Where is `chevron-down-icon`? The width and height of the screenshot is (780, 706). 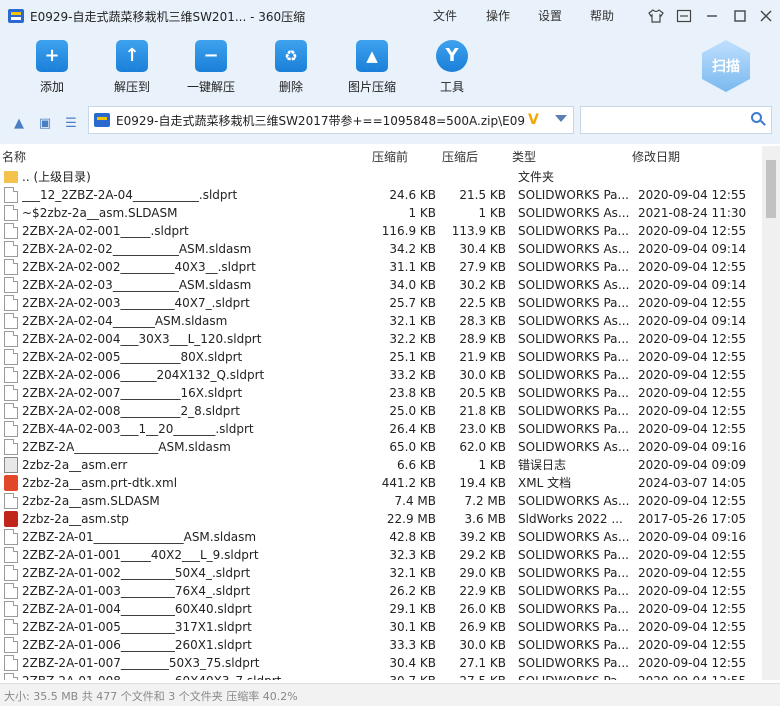 chevron-down-icon is located at coordinates (561, 118).